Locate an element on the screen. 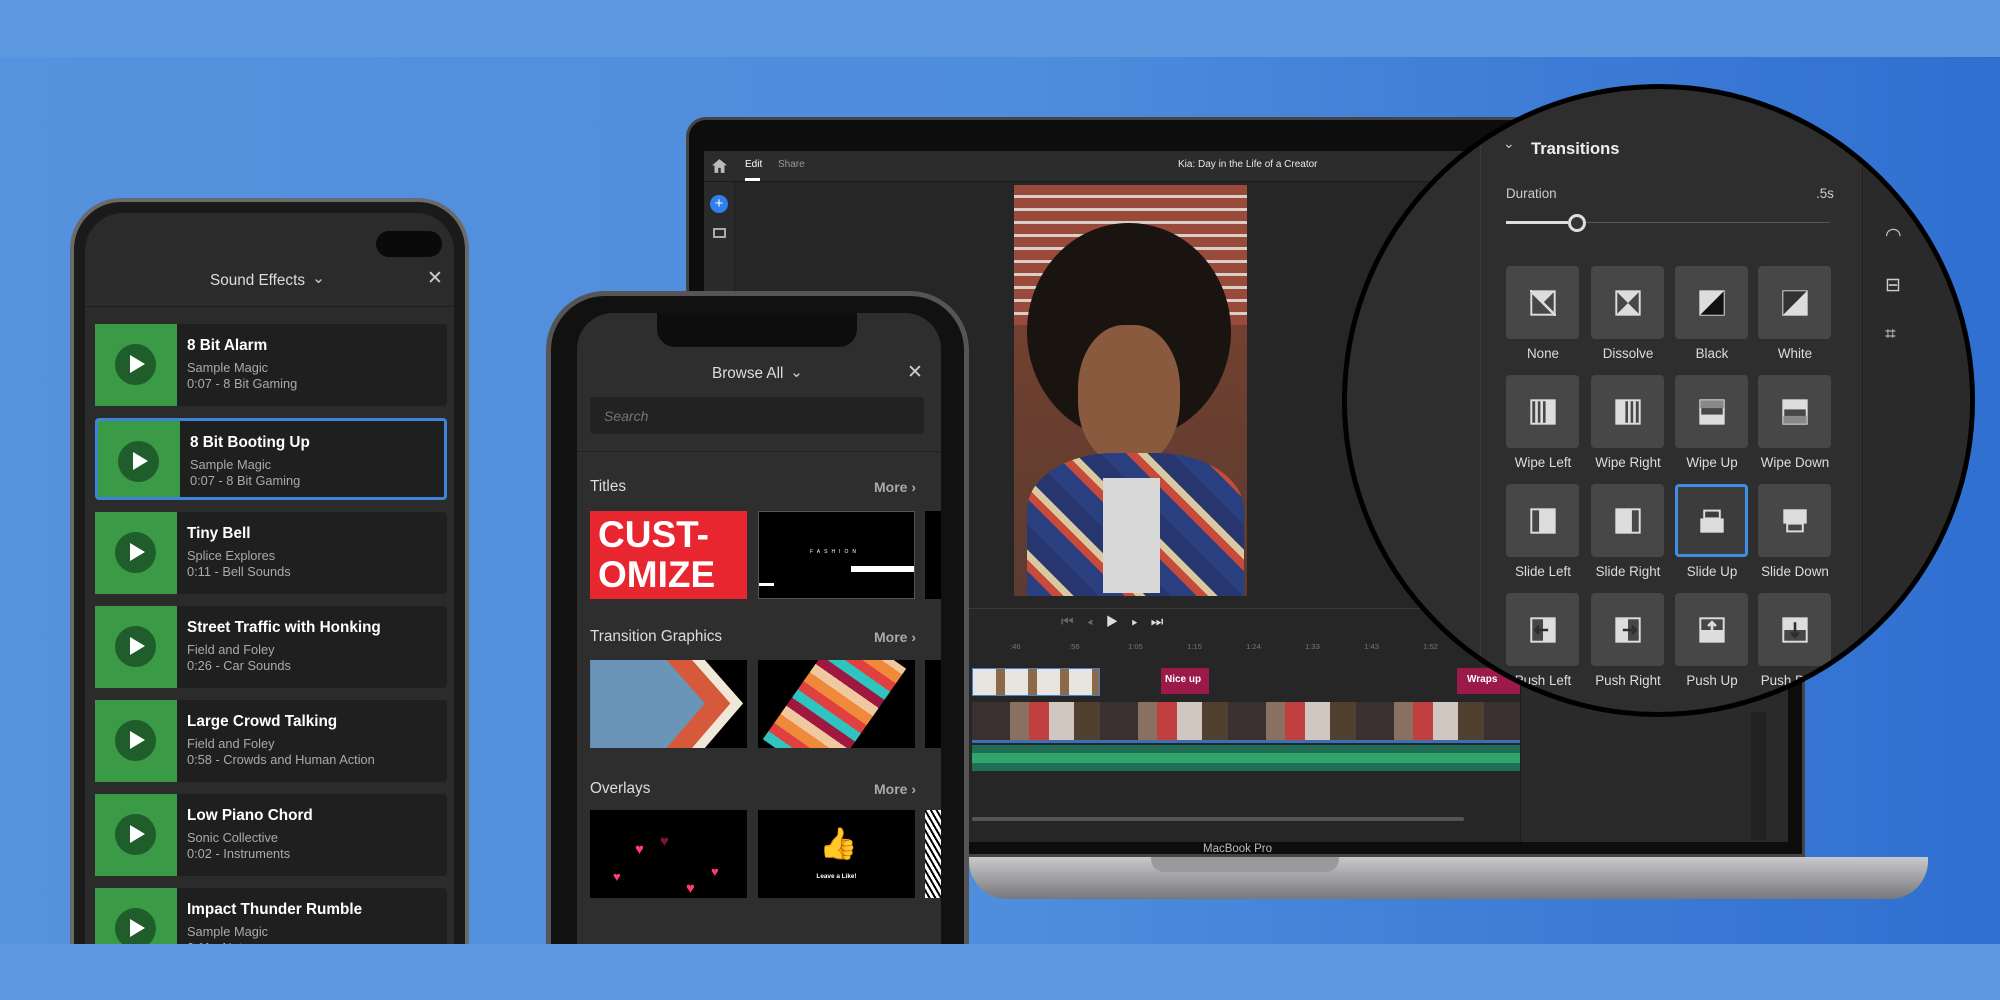 This screenshot has width=2000, height=1000. transition-thumb-stripes is located at coordinates (836, 704).